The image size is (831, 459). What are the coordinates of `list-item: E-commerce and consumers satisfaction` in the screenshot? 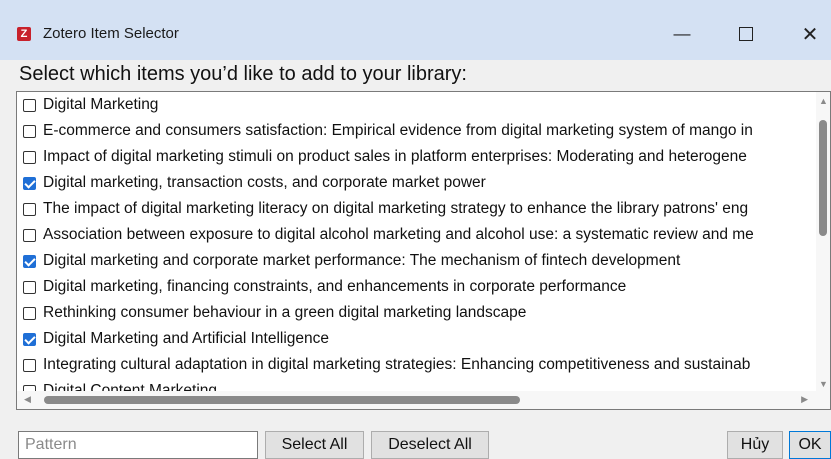 It's located at (416, 131).